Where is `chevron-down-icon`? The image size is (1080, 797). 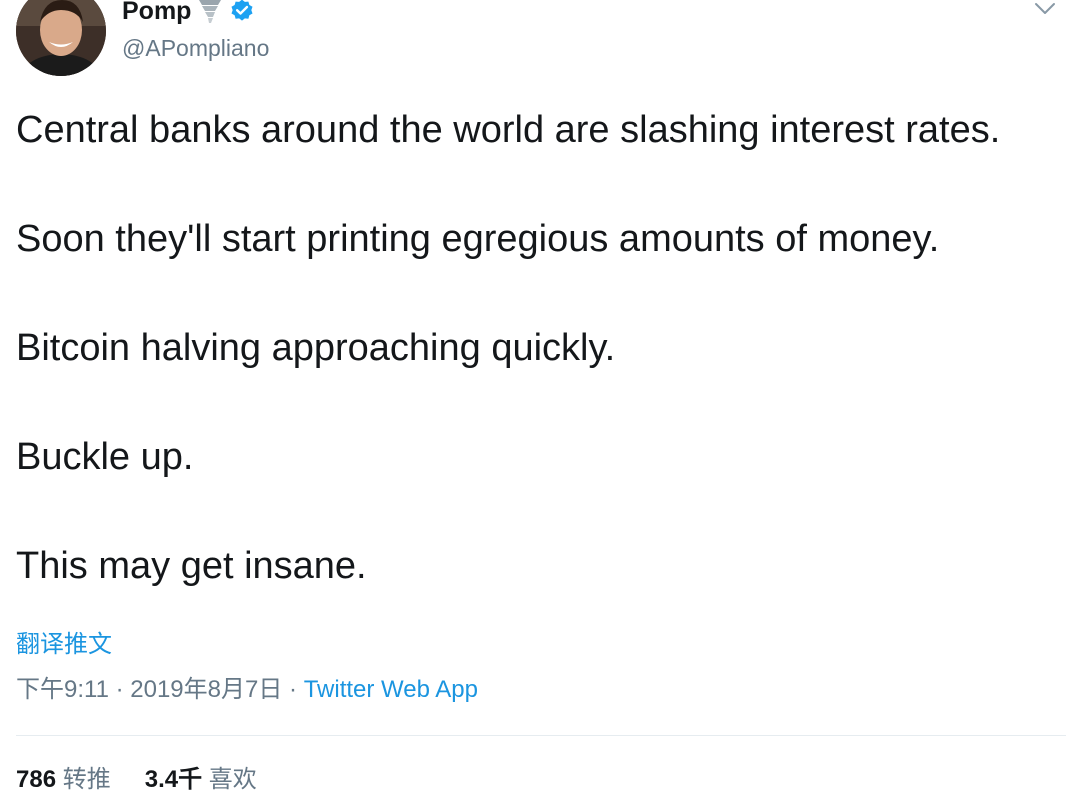
chevron-down-icon is located at coordinates (1045, 11).